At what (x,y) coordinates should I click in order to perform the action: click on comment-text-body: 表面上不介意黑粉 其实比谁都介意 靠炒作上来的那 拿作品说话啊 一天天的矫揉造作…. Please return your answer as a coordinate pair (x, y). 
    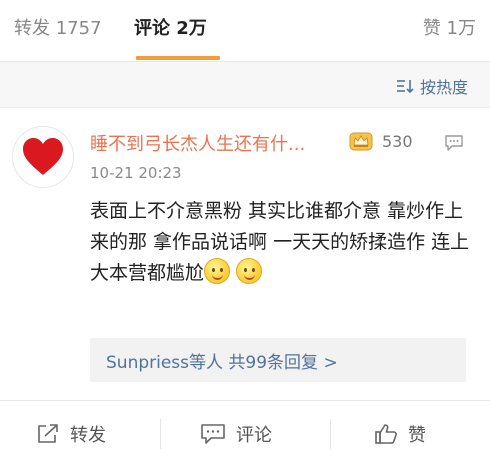
    Looking at the image, I should click on (280, 242).